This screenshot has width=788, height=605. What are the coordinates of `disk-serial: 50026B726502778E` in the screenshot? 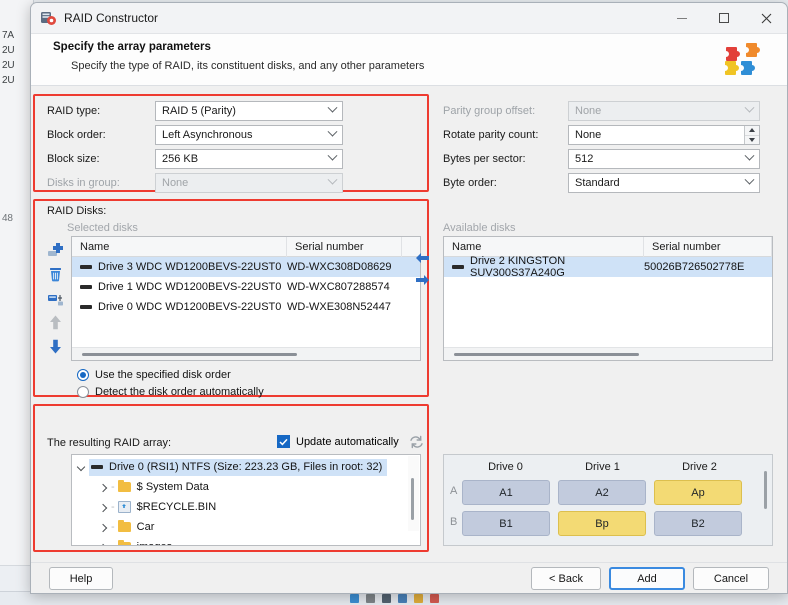 It's located at (694, 267).